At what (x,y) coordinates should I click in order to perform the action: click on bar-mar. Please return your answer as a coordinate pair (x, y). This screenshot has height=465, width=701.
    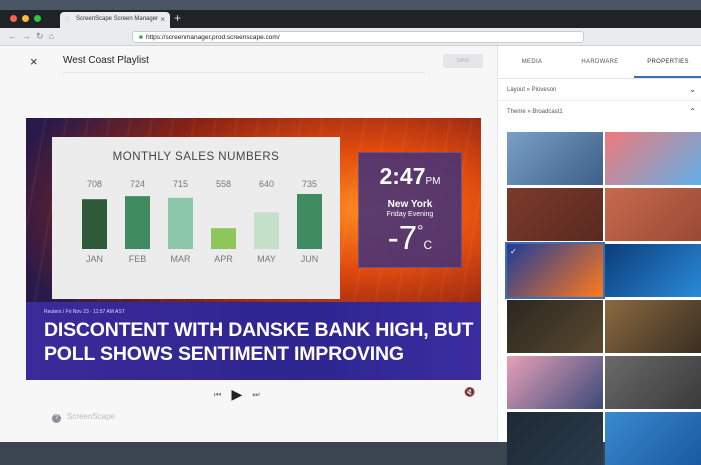
    Looking at the image, I should click on (180, 223).